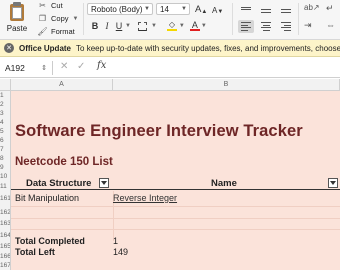 The width and height of the screenshot is (340, 270). What do you see at coordinates (62, 85) in the screenshot?
I see `column-header-a: A` at bounding box center [62, 85].